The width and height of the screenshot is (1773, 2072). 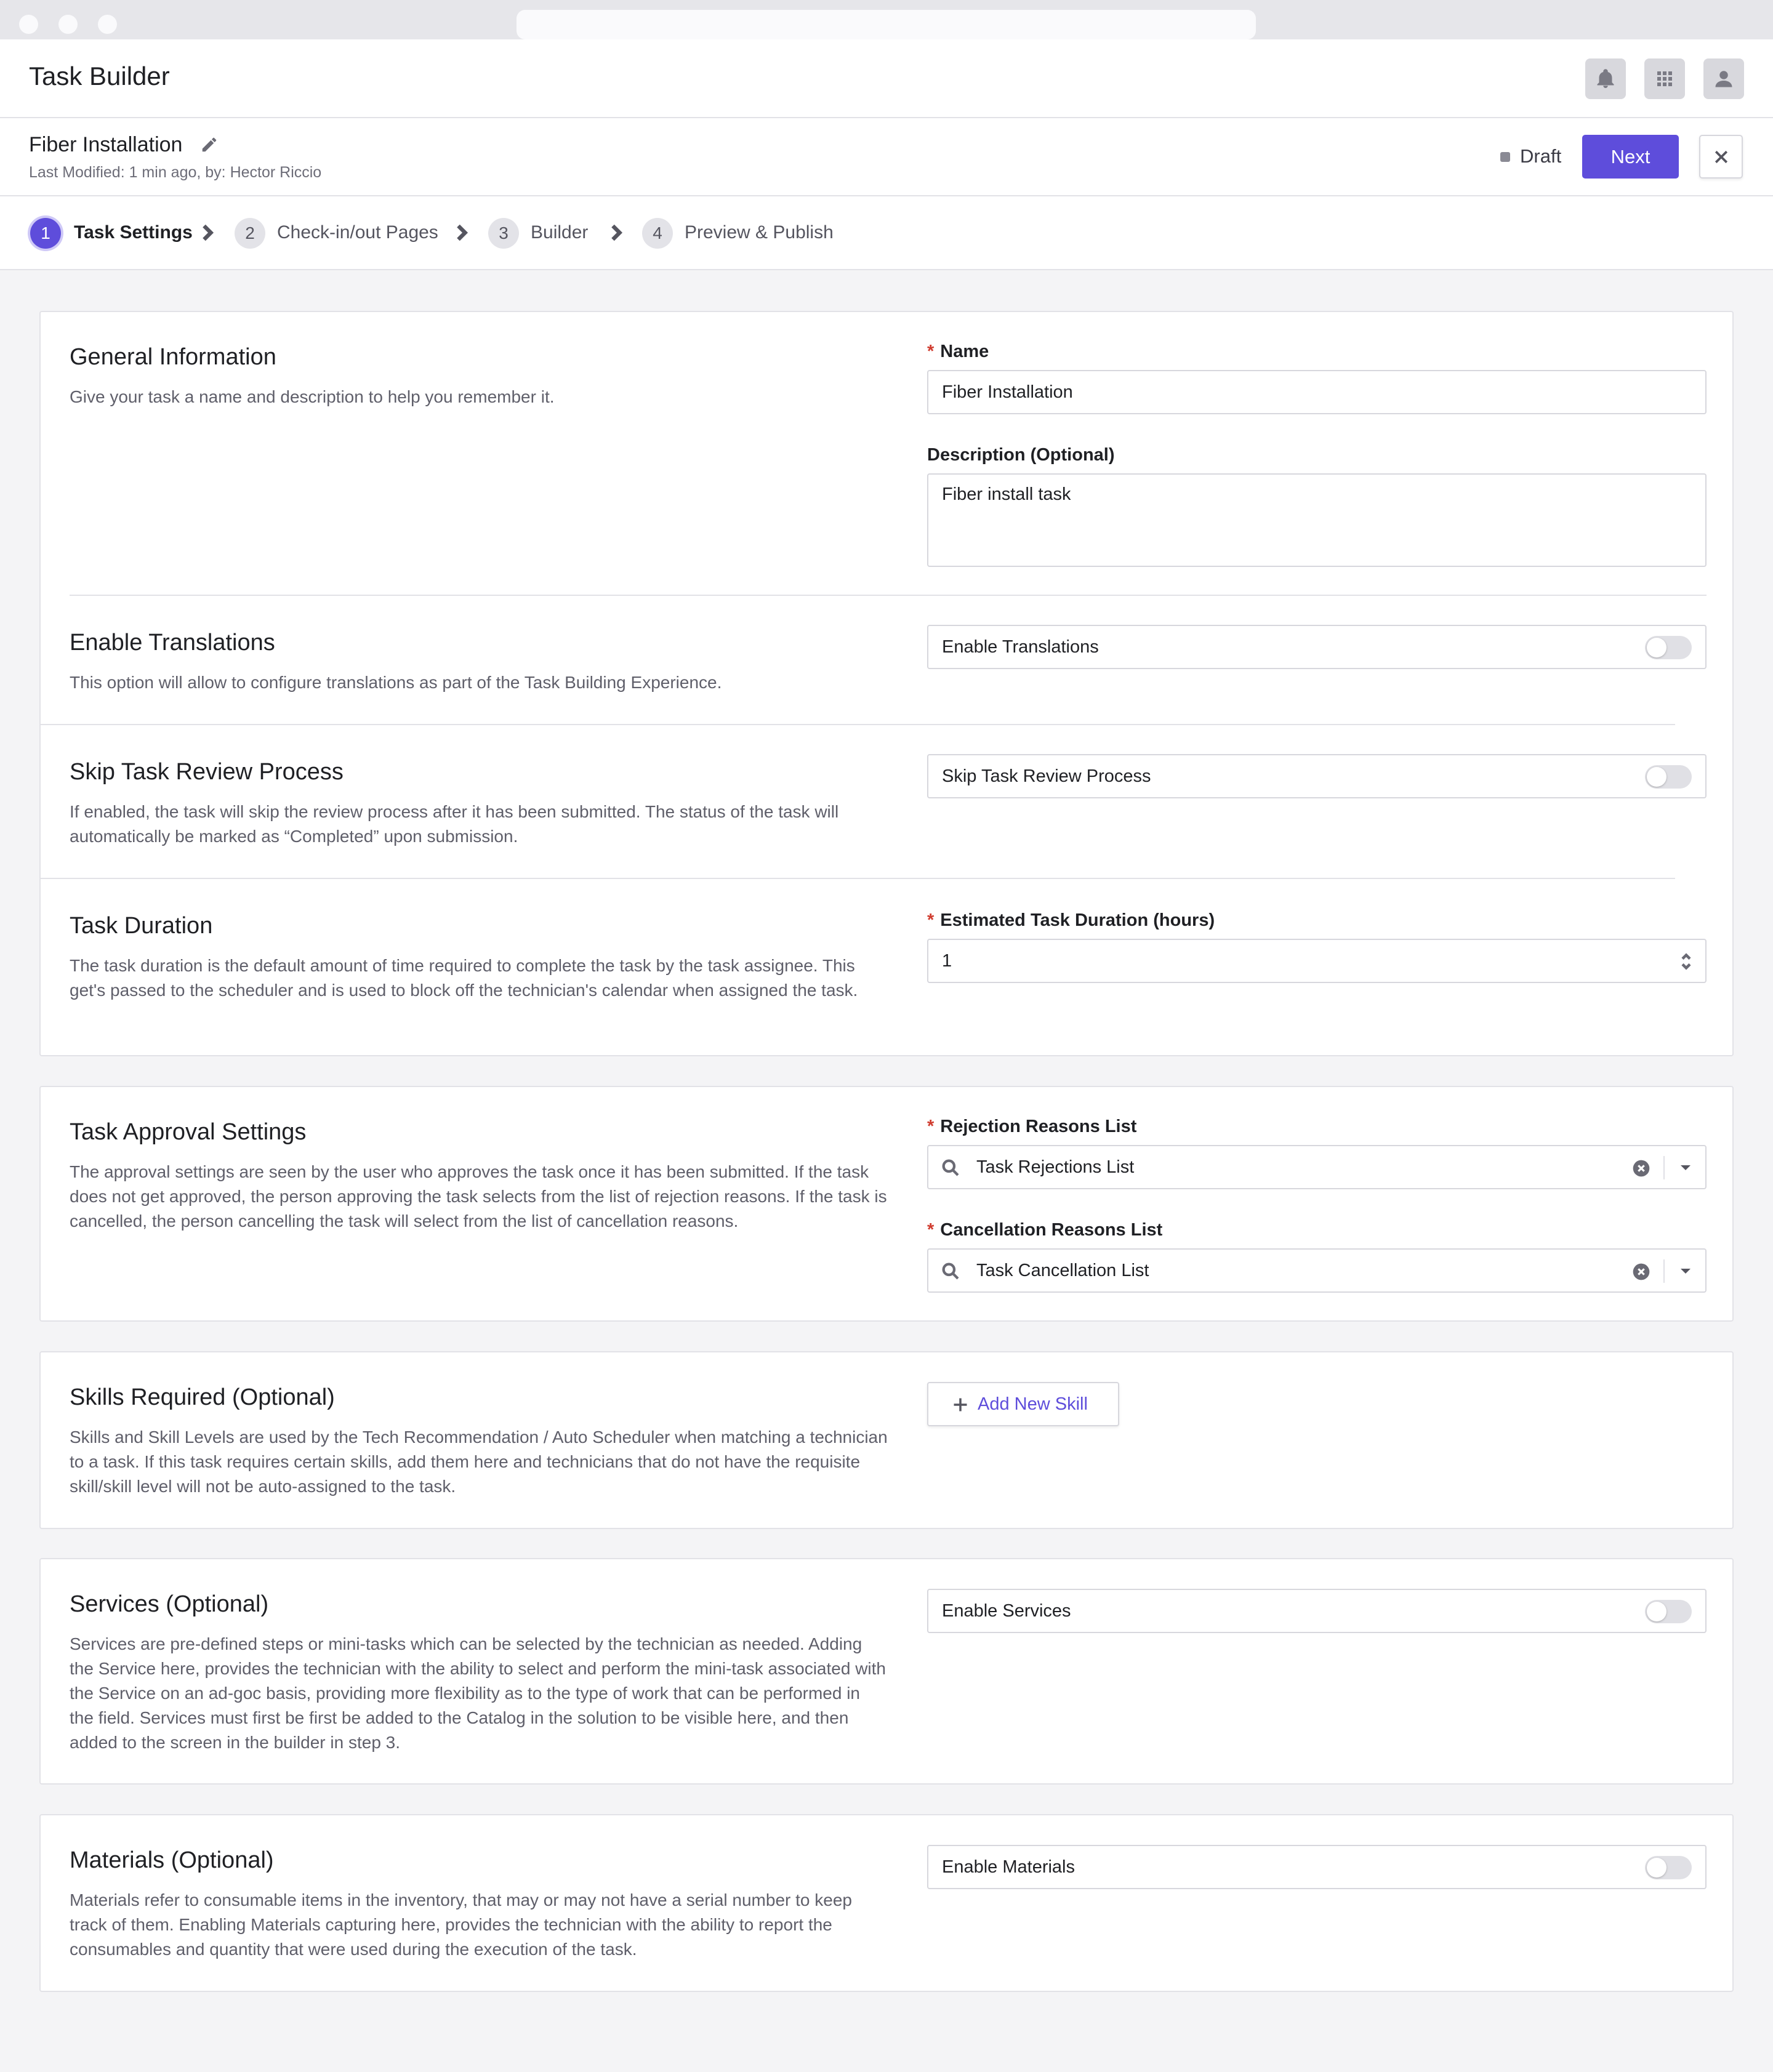 What do you see at coordinates (1046, 776) in the screenshot?
I see `skip-review-toggle-label: Skip Task Review Process` at bounding box center [1046, 776].